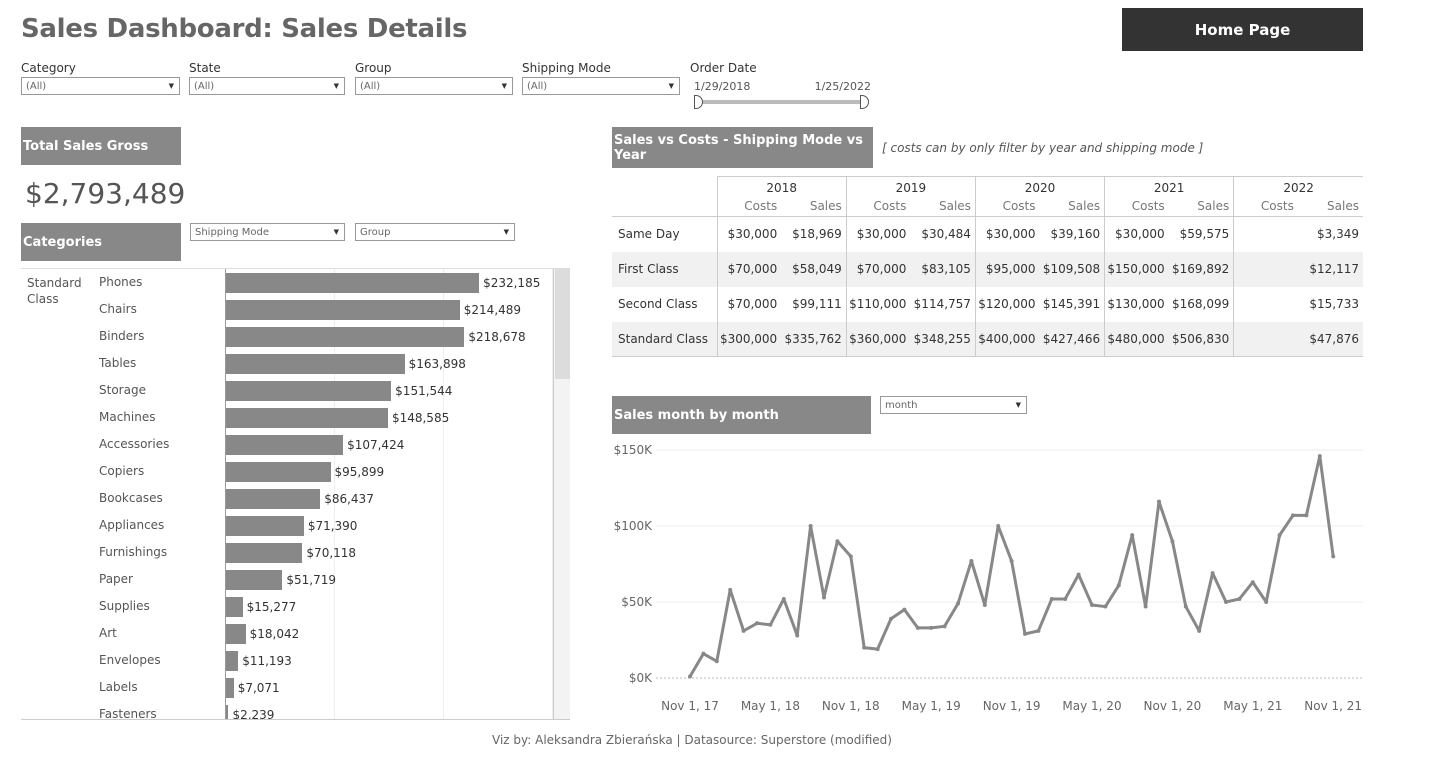 The image size is (1431, 762). Describe the element at coordinates (561, 494) in the screenshot. I see `scrollbar` at that location.